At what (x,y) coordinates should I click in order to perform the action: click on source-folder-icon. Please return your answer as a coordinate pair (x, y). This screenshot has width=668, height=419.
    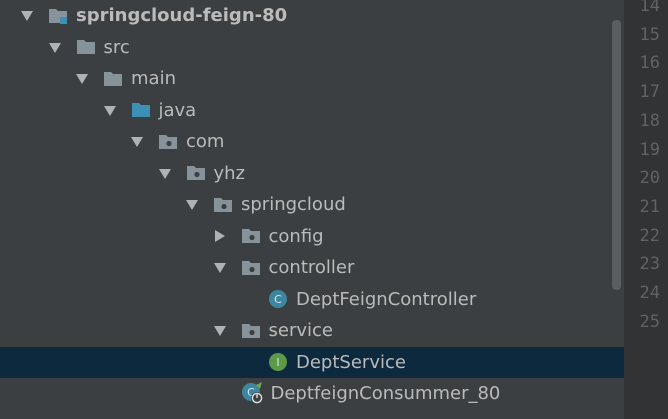
    Looking at the image, I should click on (141, 110).